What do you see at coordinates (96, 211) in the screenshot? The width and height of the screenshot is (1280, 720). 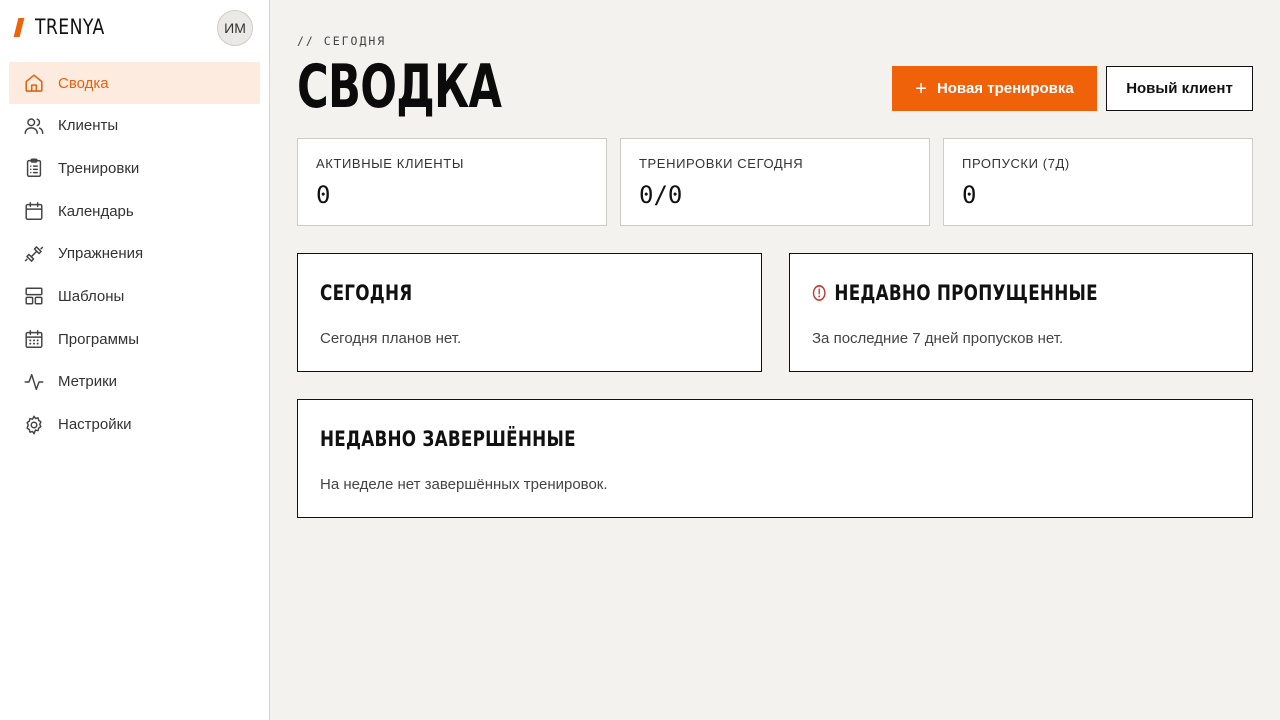 I see `sidebar-item-label: Календарь` at bounding box center [96, 211].